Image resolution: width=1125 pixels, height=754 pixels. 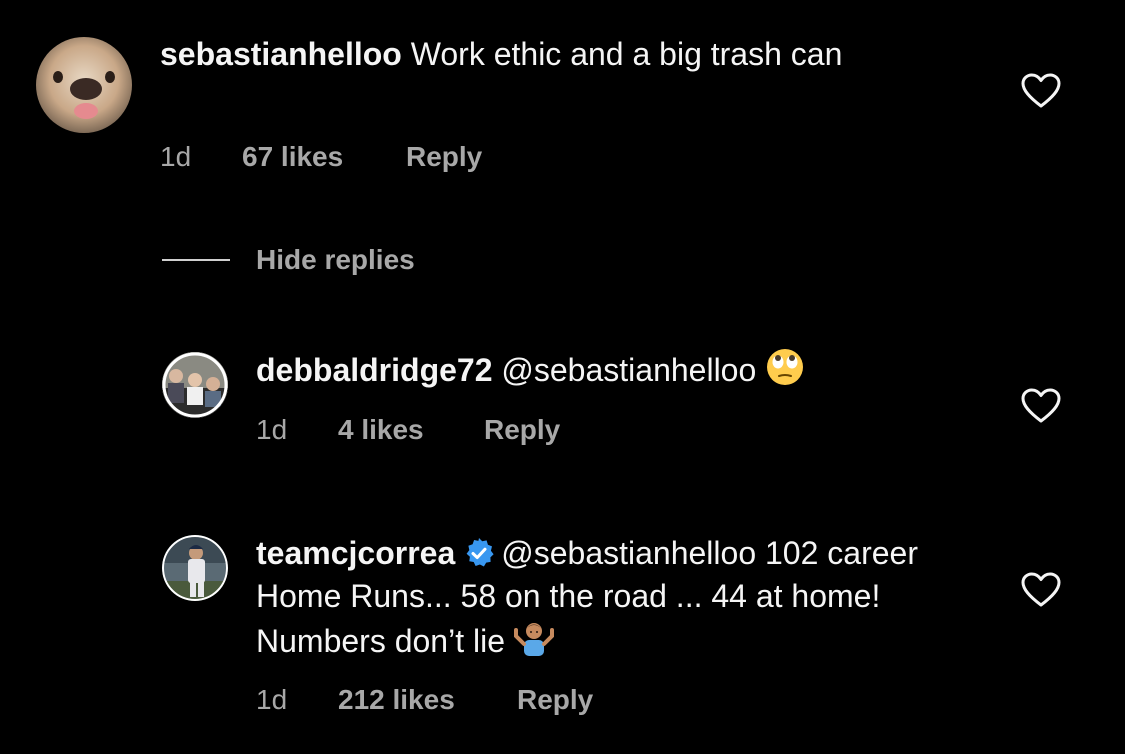 I want to click on likes-count: 4 likes, so click(x=411, y=430).